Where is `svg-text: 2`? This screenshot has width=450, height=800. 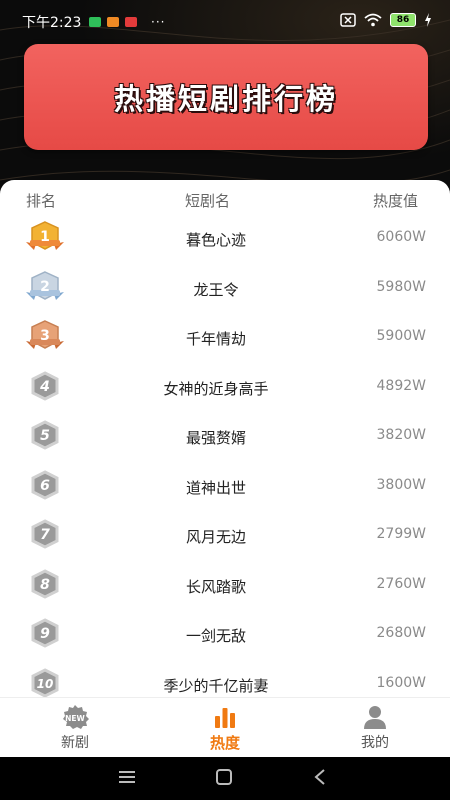
svg-text: 2 is located at coordinates (45, 287).